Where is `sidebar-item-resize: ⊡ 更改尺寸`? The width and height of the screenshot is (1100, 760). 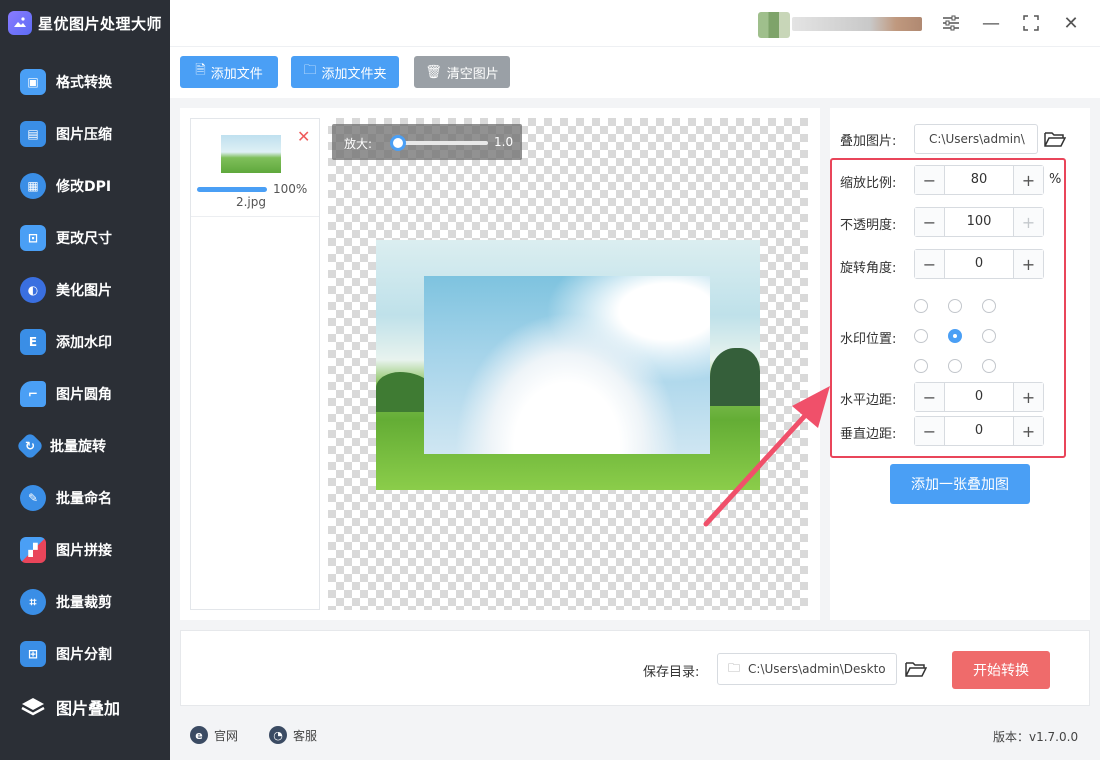 sidebar-item-resize: ⊡ 更改尺寸 is located at coordinates (85, 238).